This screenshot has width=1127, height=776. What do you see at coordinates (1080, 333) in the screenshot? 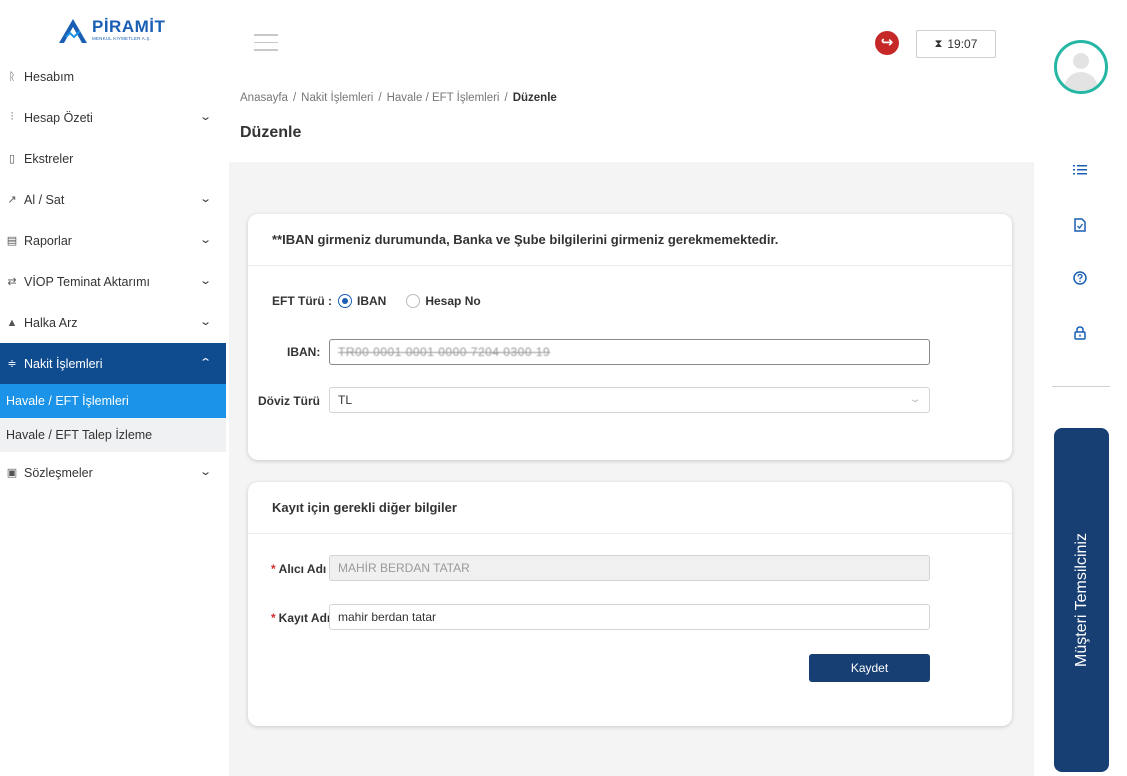
I see `lock-icon` at bounding box center [1080, 333].